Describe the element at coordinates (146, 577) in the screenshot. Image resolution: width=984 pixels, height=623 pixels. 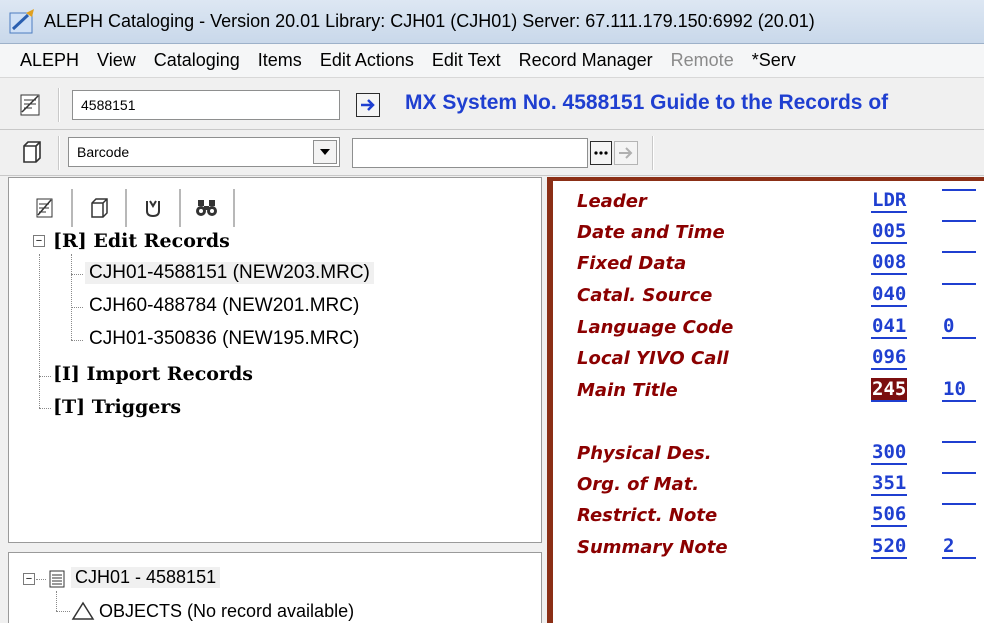
I see `structure-root-node: CJH01 - 4588151` at that location.